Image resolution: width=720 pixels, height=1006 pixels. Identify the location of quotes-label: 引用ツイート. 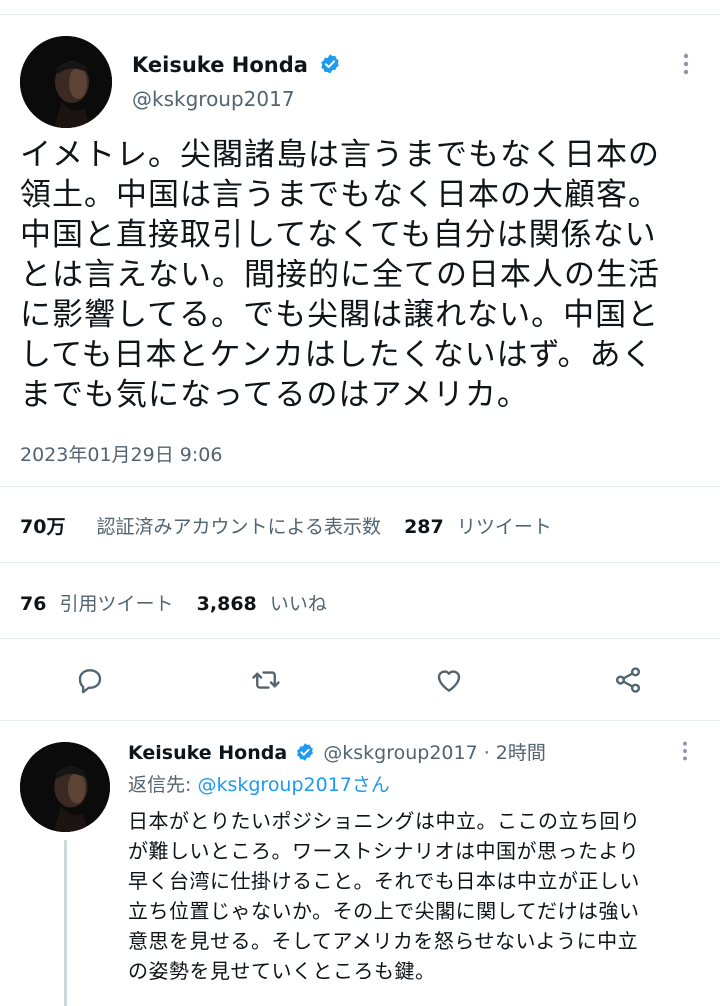
(116, 604).